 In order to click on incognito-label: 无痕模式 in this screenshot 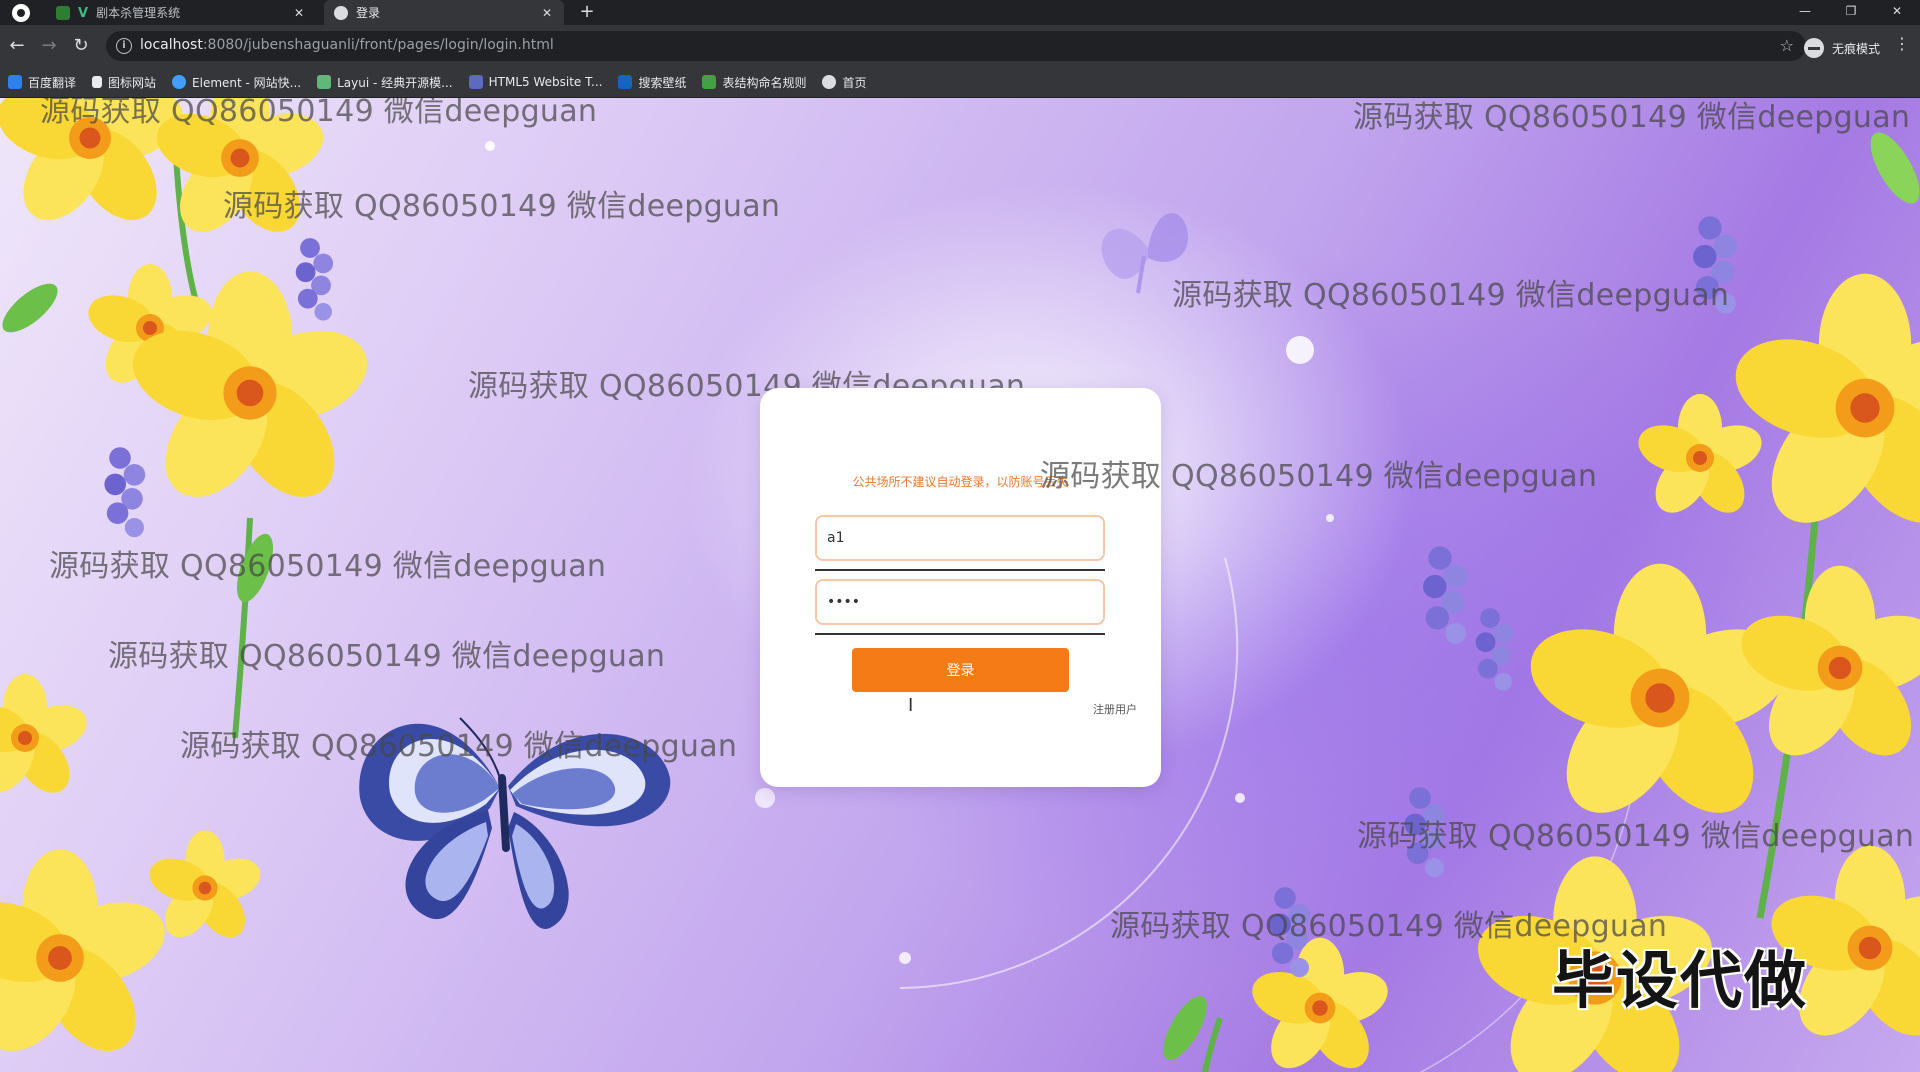, I will do `click(1855, 48)`.